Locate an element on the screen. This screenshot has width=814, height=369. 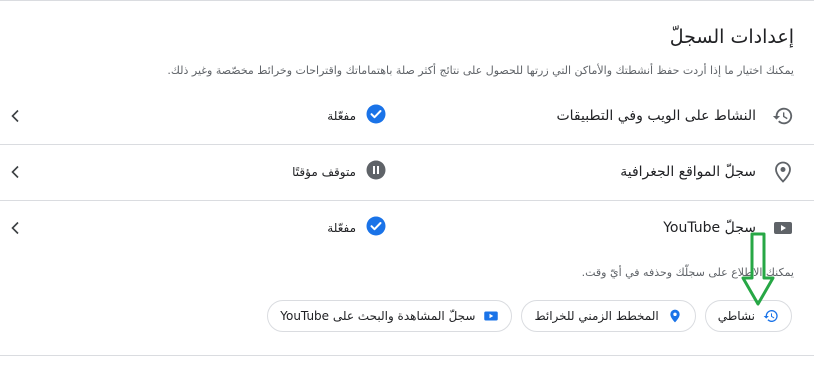
green-arrow-annotation is located at coordinates (758, 269).